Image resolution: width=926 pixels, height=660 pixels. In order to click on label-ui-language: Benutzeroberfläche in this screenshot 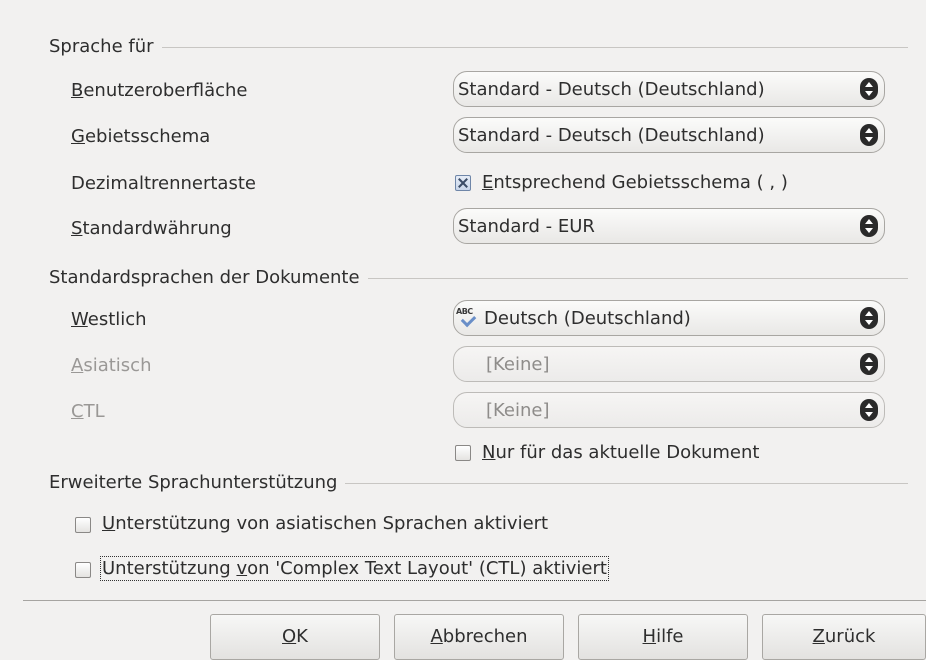, I will do `click(159, 90)`.